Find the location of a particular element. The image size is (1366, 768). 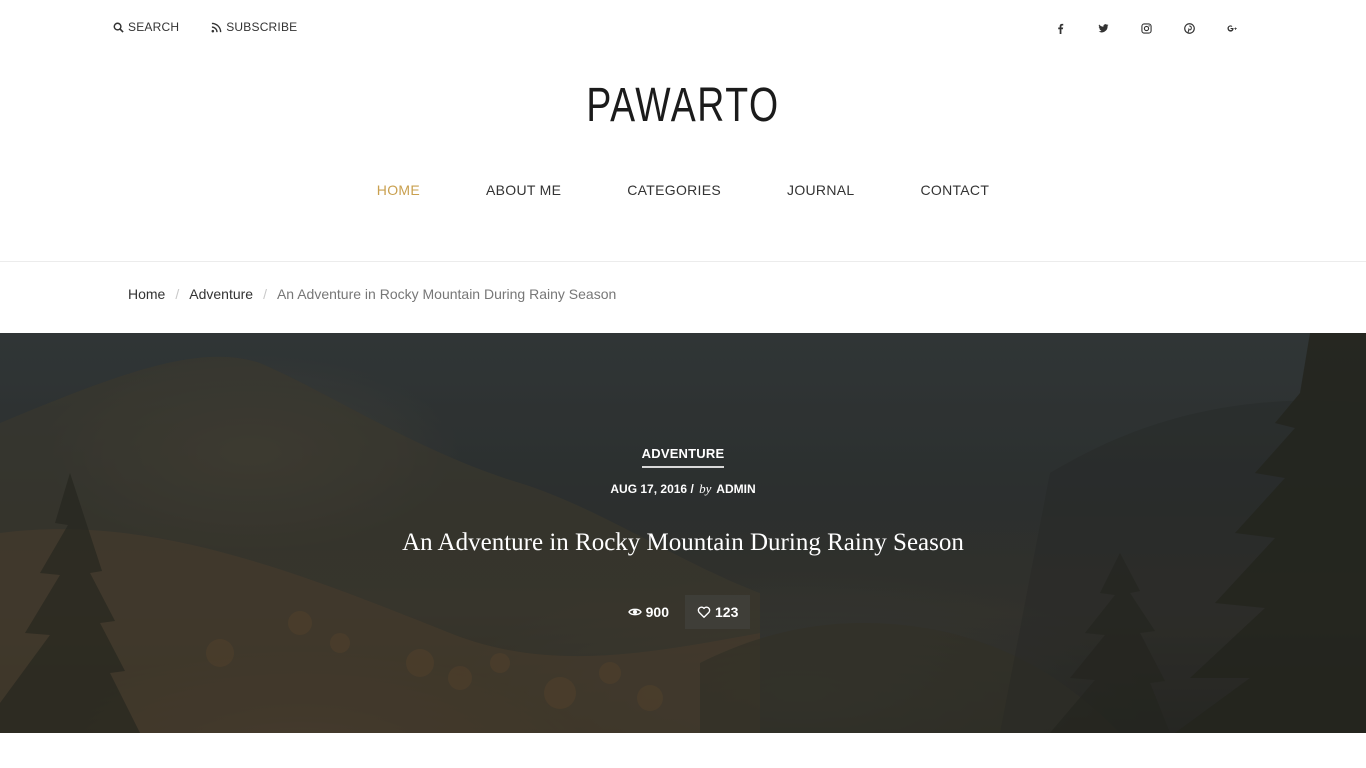

top-bar: SEARCH SUBSCRIBE is located at coordinates (683, 28).